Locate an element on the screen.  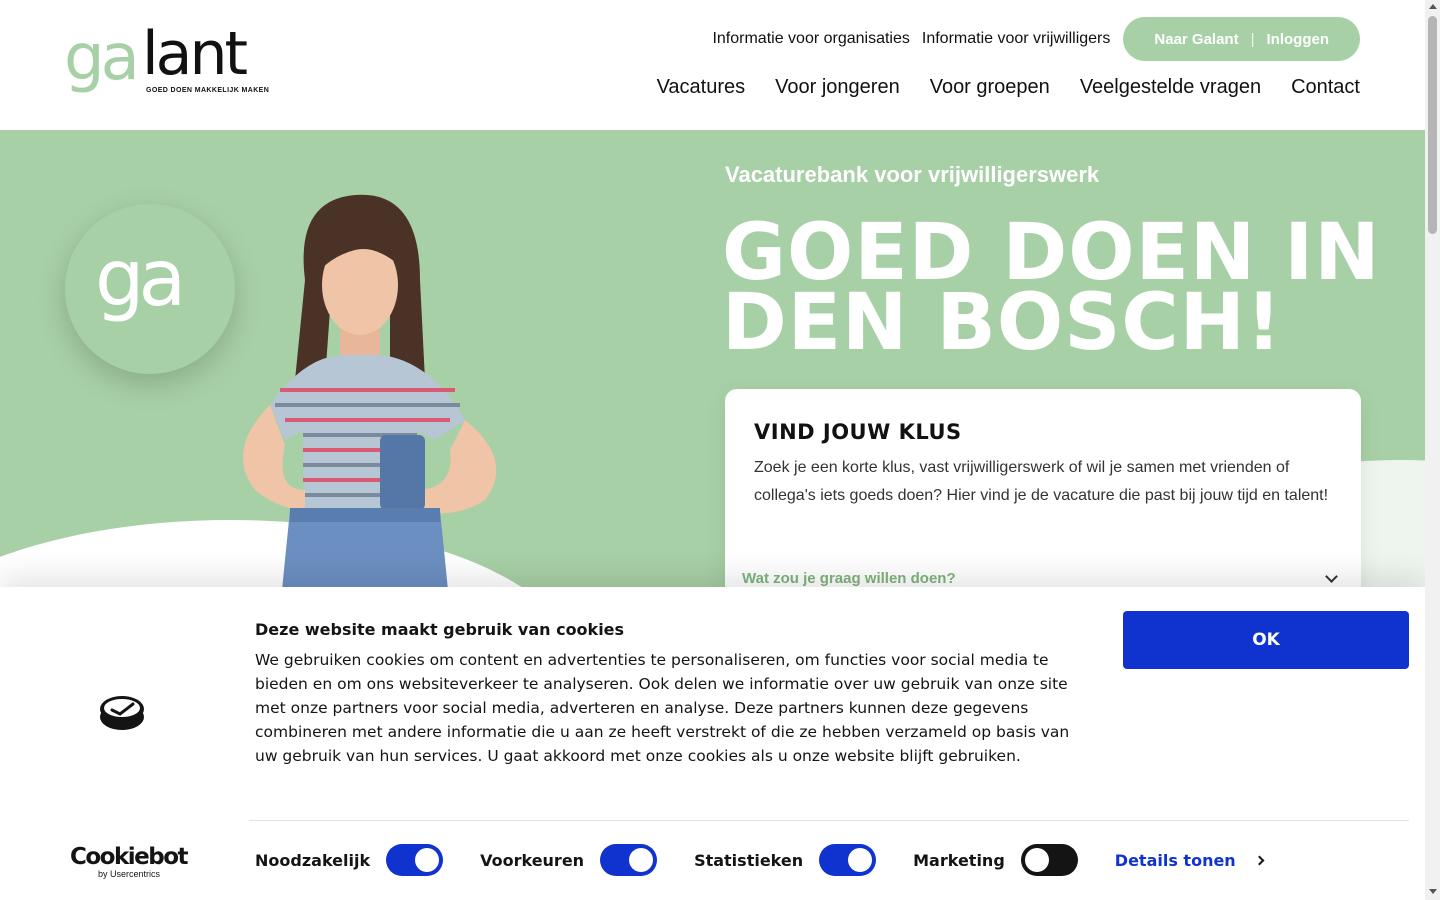
toggle-label-statistieken: Statistieken is located at coordinates (749, 860).